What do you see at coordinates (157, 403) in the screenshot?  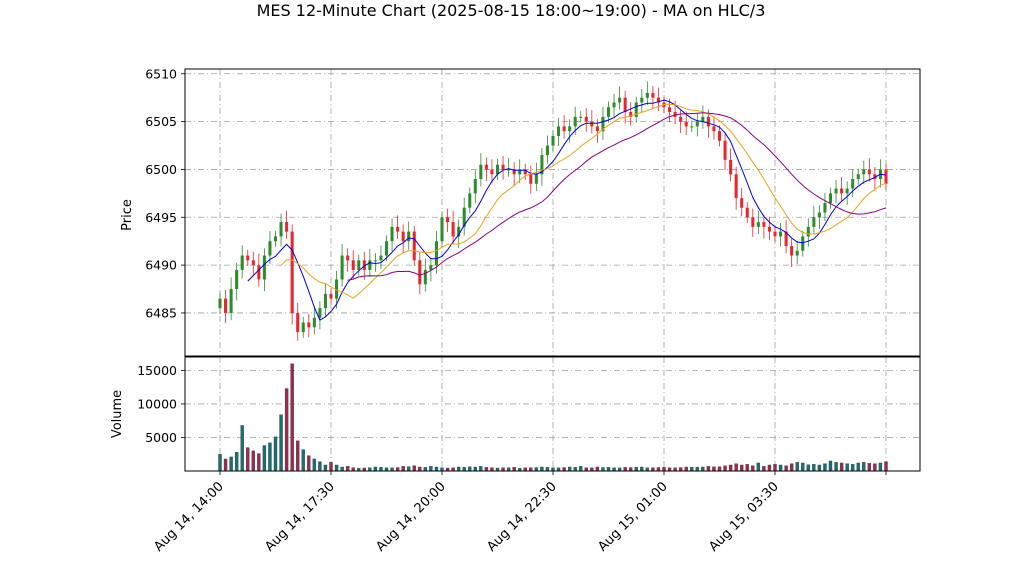 I see `volume-tick-label: 10000` at bounding box center [157, 403].